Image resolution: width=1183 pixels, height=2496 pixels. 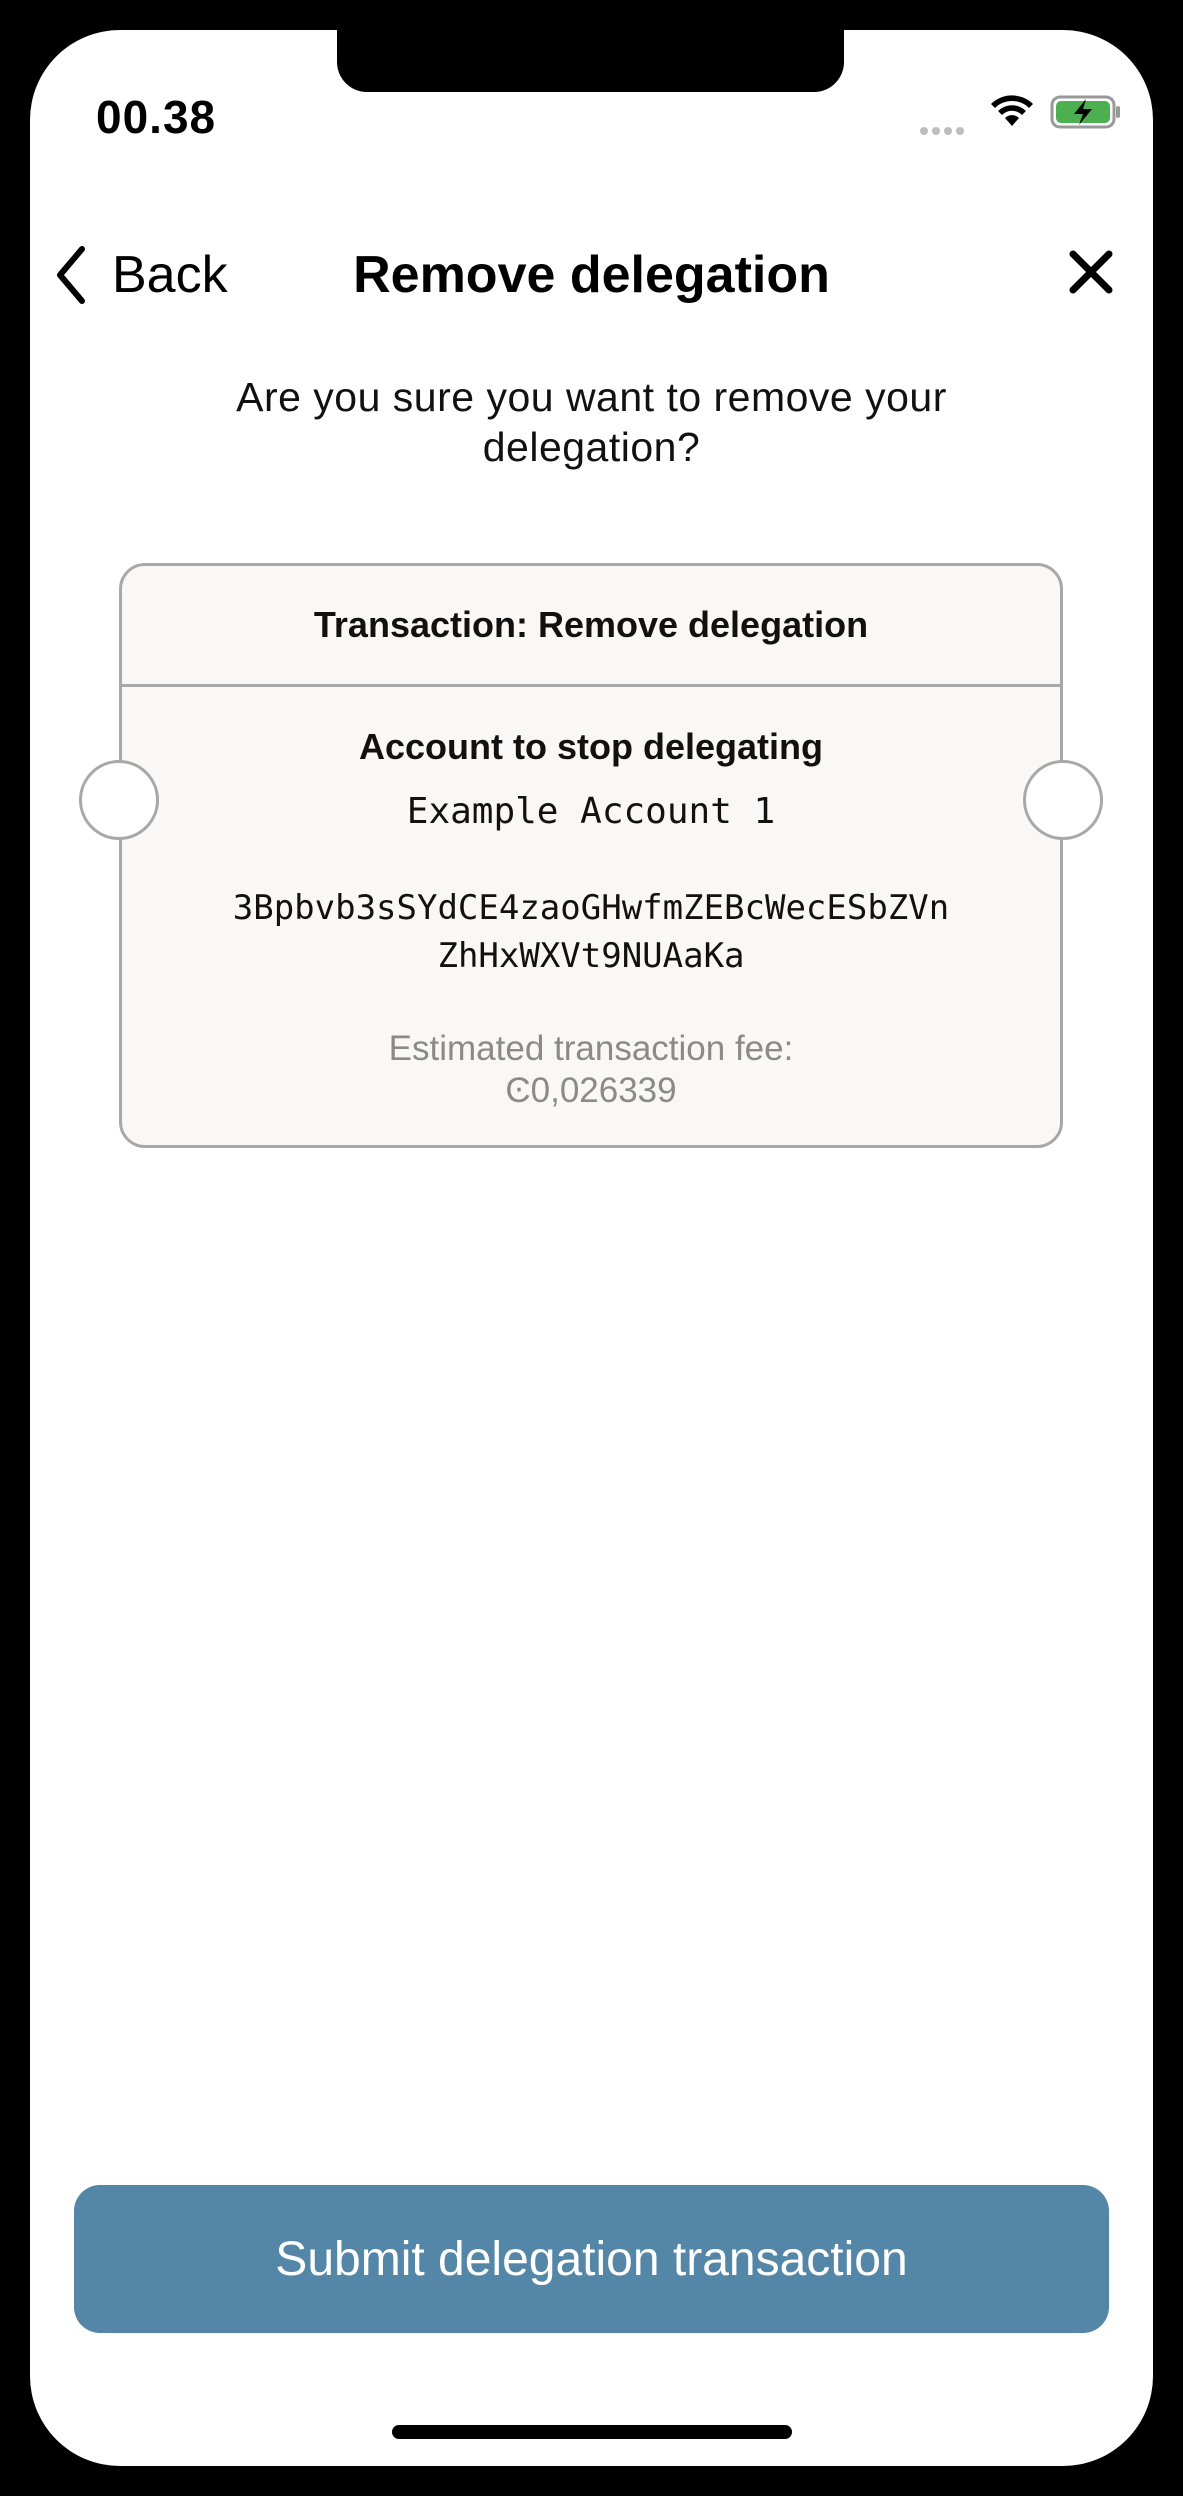 I want to click on account-address-line-1: 3Bpbvb3sSYdCE4zaoGHwfmZEBcWecESbZVn, so click(x=591, y=908).